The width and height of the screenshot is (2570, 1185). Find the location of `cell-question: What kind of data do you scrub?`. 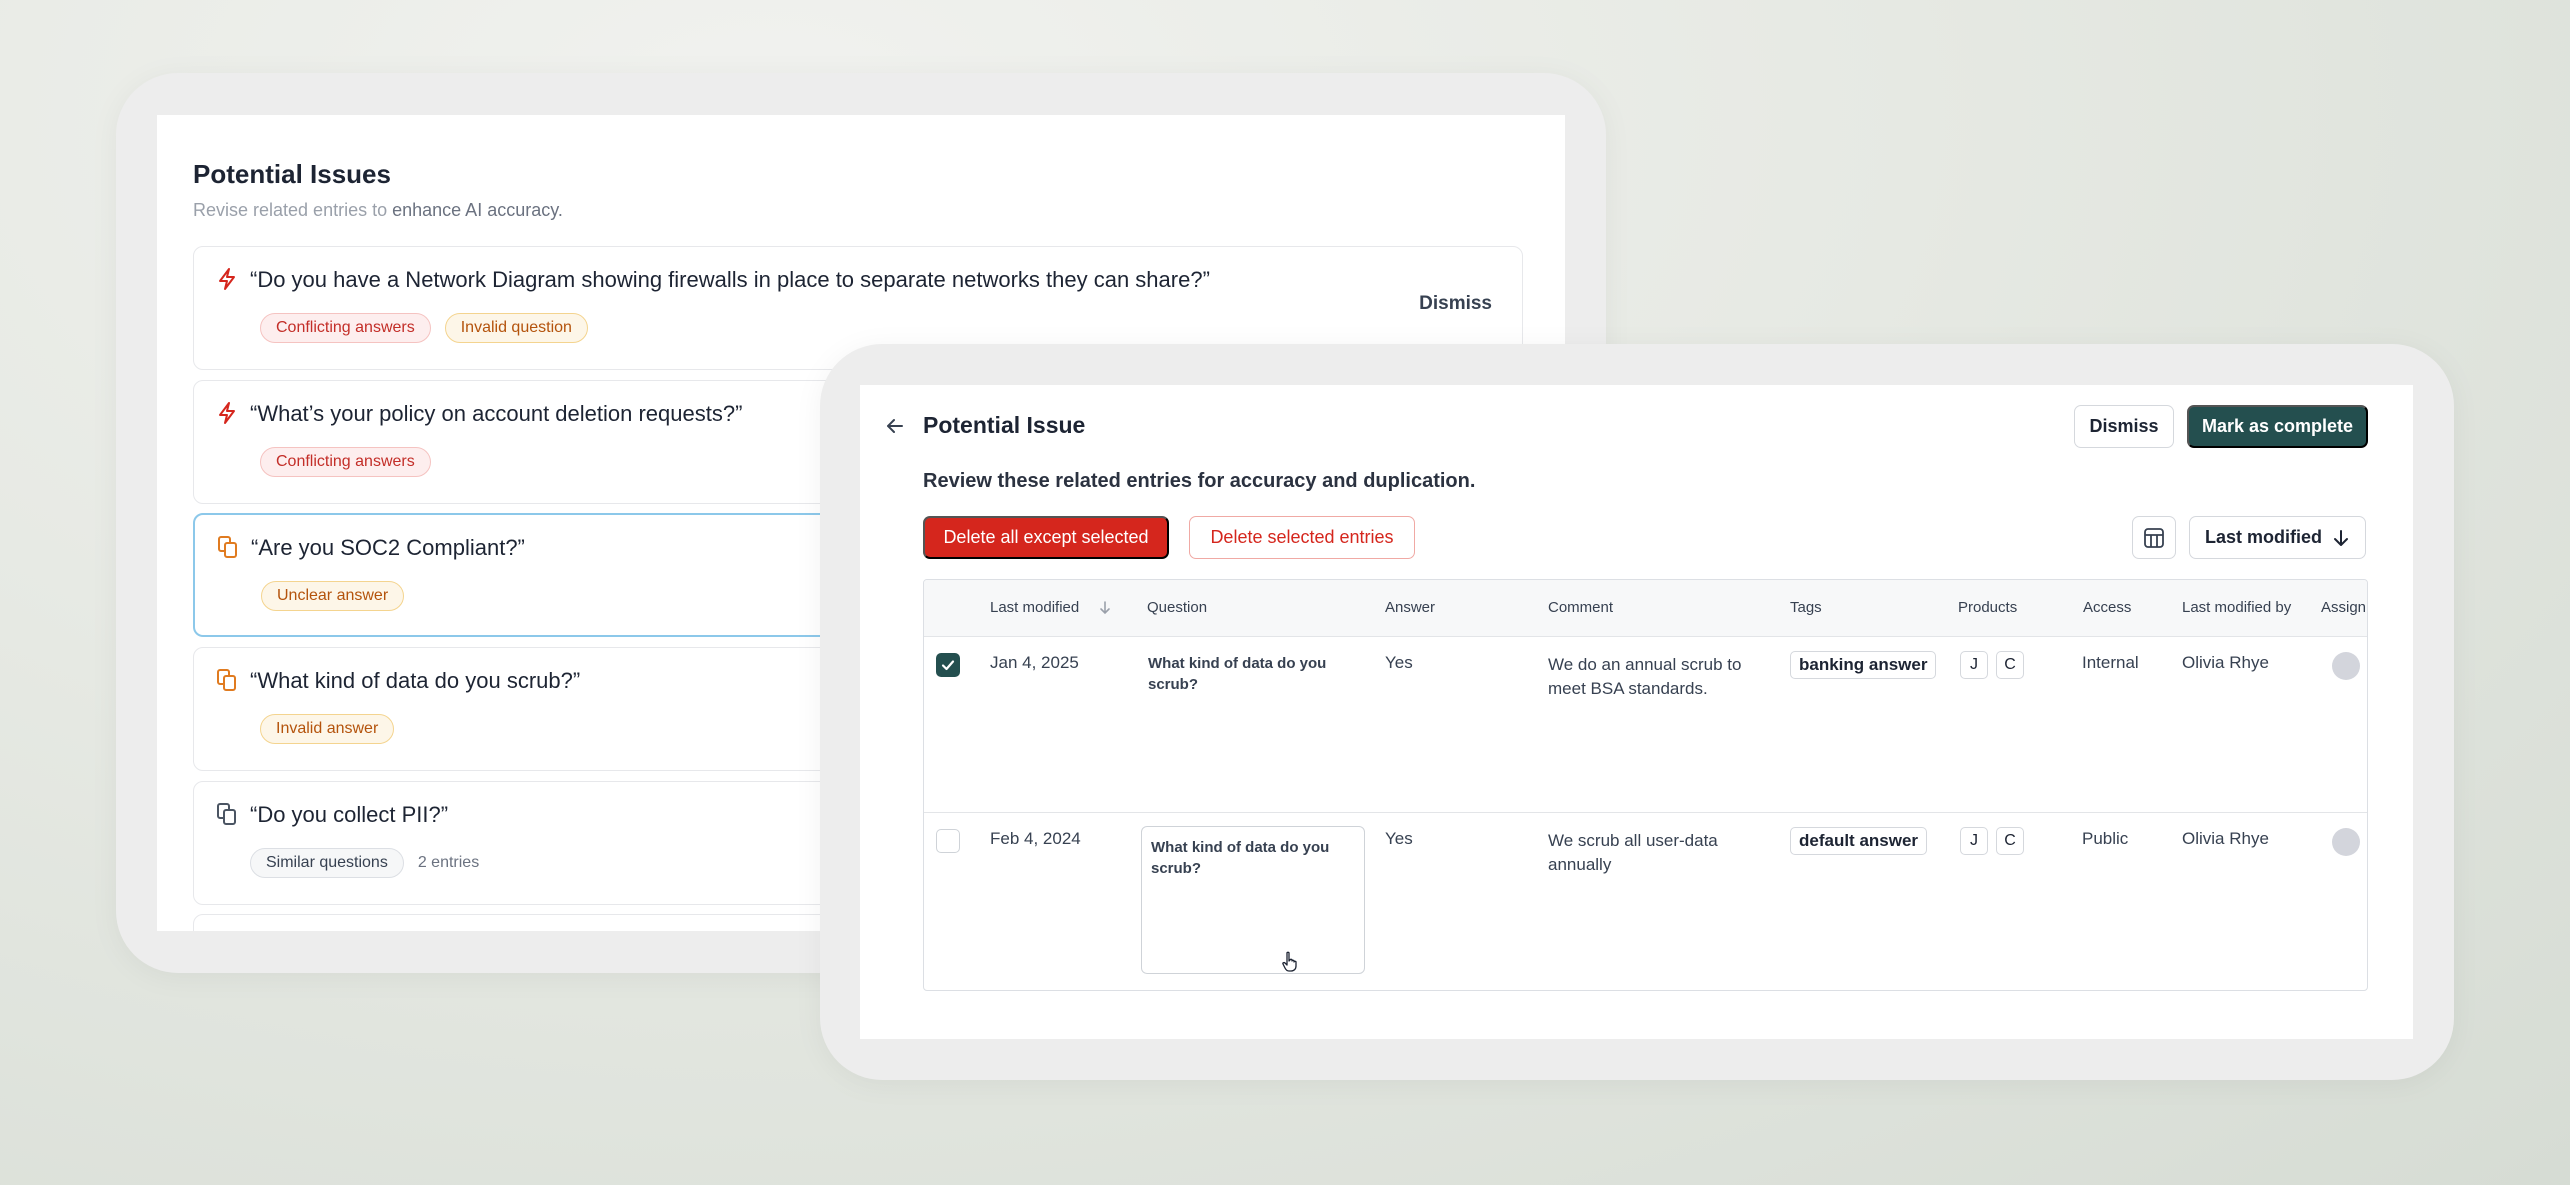

cell-question: What kind of data do you scrub? is located at coordinates (1248, 674).